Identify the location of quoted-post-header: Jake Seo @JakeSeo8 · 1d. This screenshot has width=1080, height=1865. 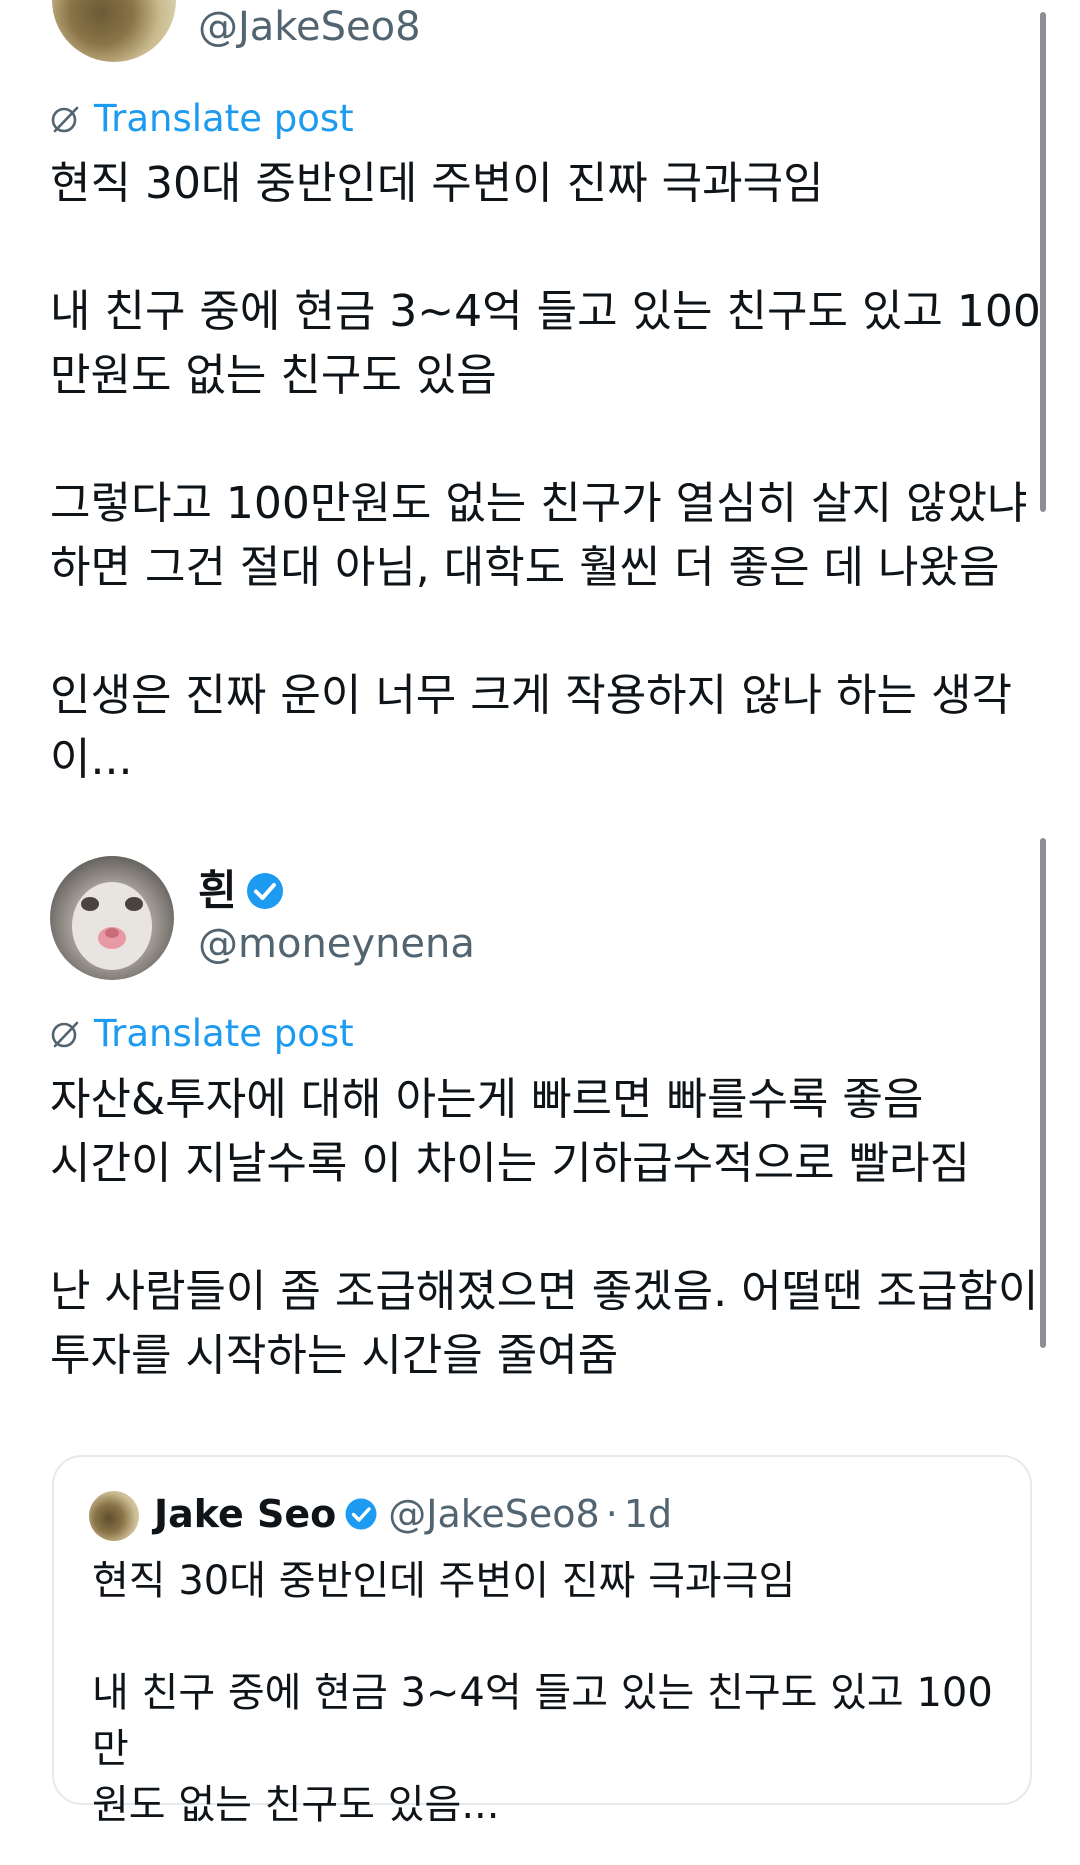
(413, 1514).